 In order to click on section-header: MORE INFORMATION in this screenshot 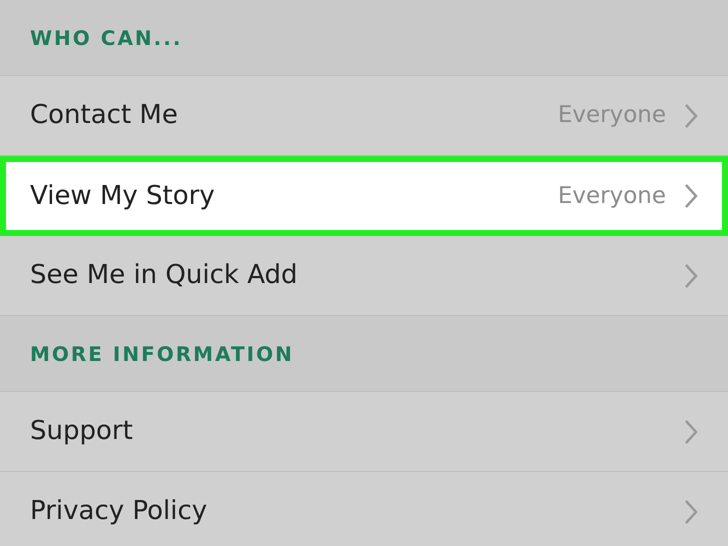, I will do `click(162, 354)`.